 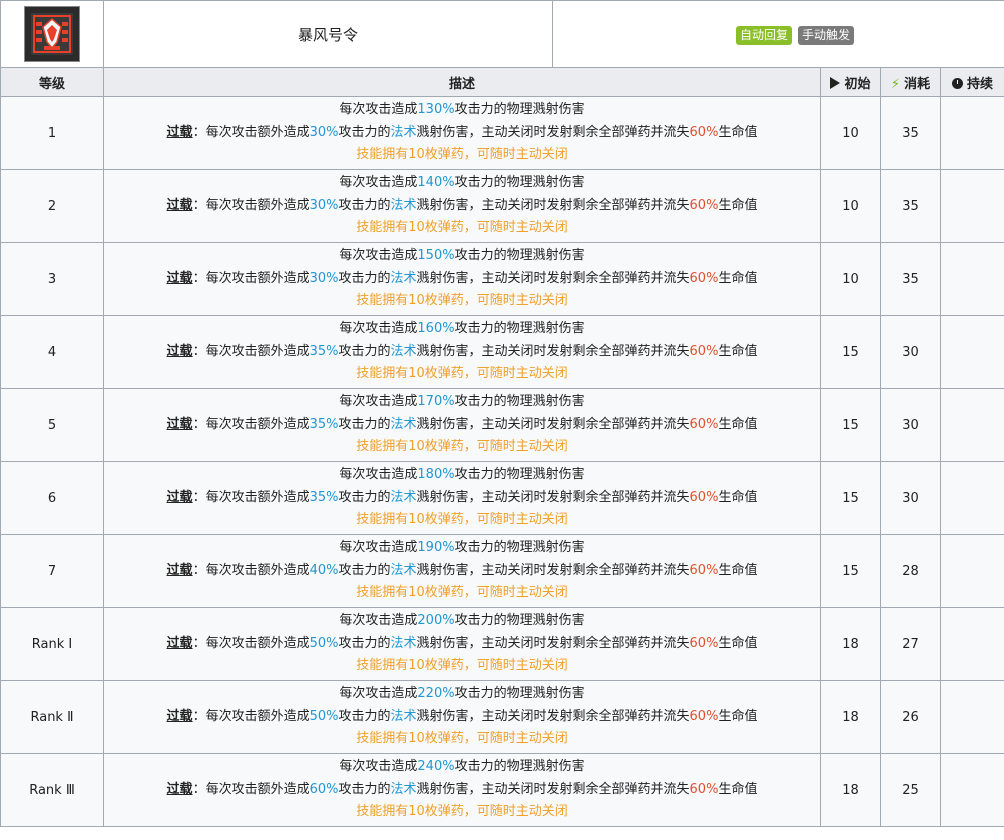 What do you see at coordinates (462, 183) in the screenshot?
I see `desc-line-physical: 每次攻击造成140%攻击力的物理溅射伤害` at bounding box center [462, 183].